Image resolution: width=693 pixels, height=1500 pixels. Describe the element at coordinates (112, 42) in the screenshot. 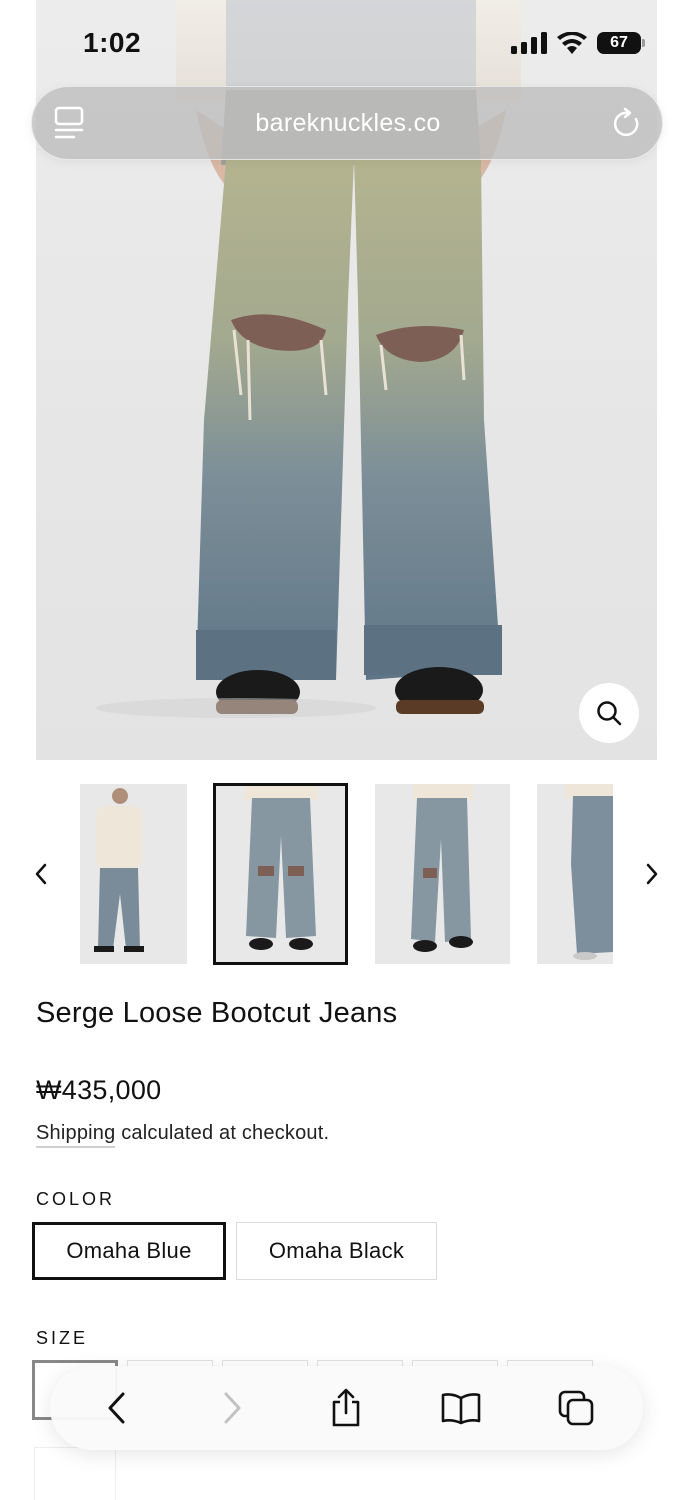

I see `status-time: 1:02` at that location.